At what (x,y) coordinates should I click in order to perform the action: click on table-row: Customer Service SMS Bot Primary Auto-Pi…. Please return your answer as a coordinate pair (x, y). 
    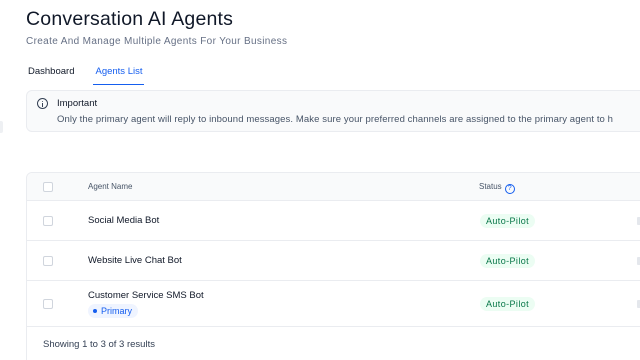
    Looking at the image, I should click on (333, 304).